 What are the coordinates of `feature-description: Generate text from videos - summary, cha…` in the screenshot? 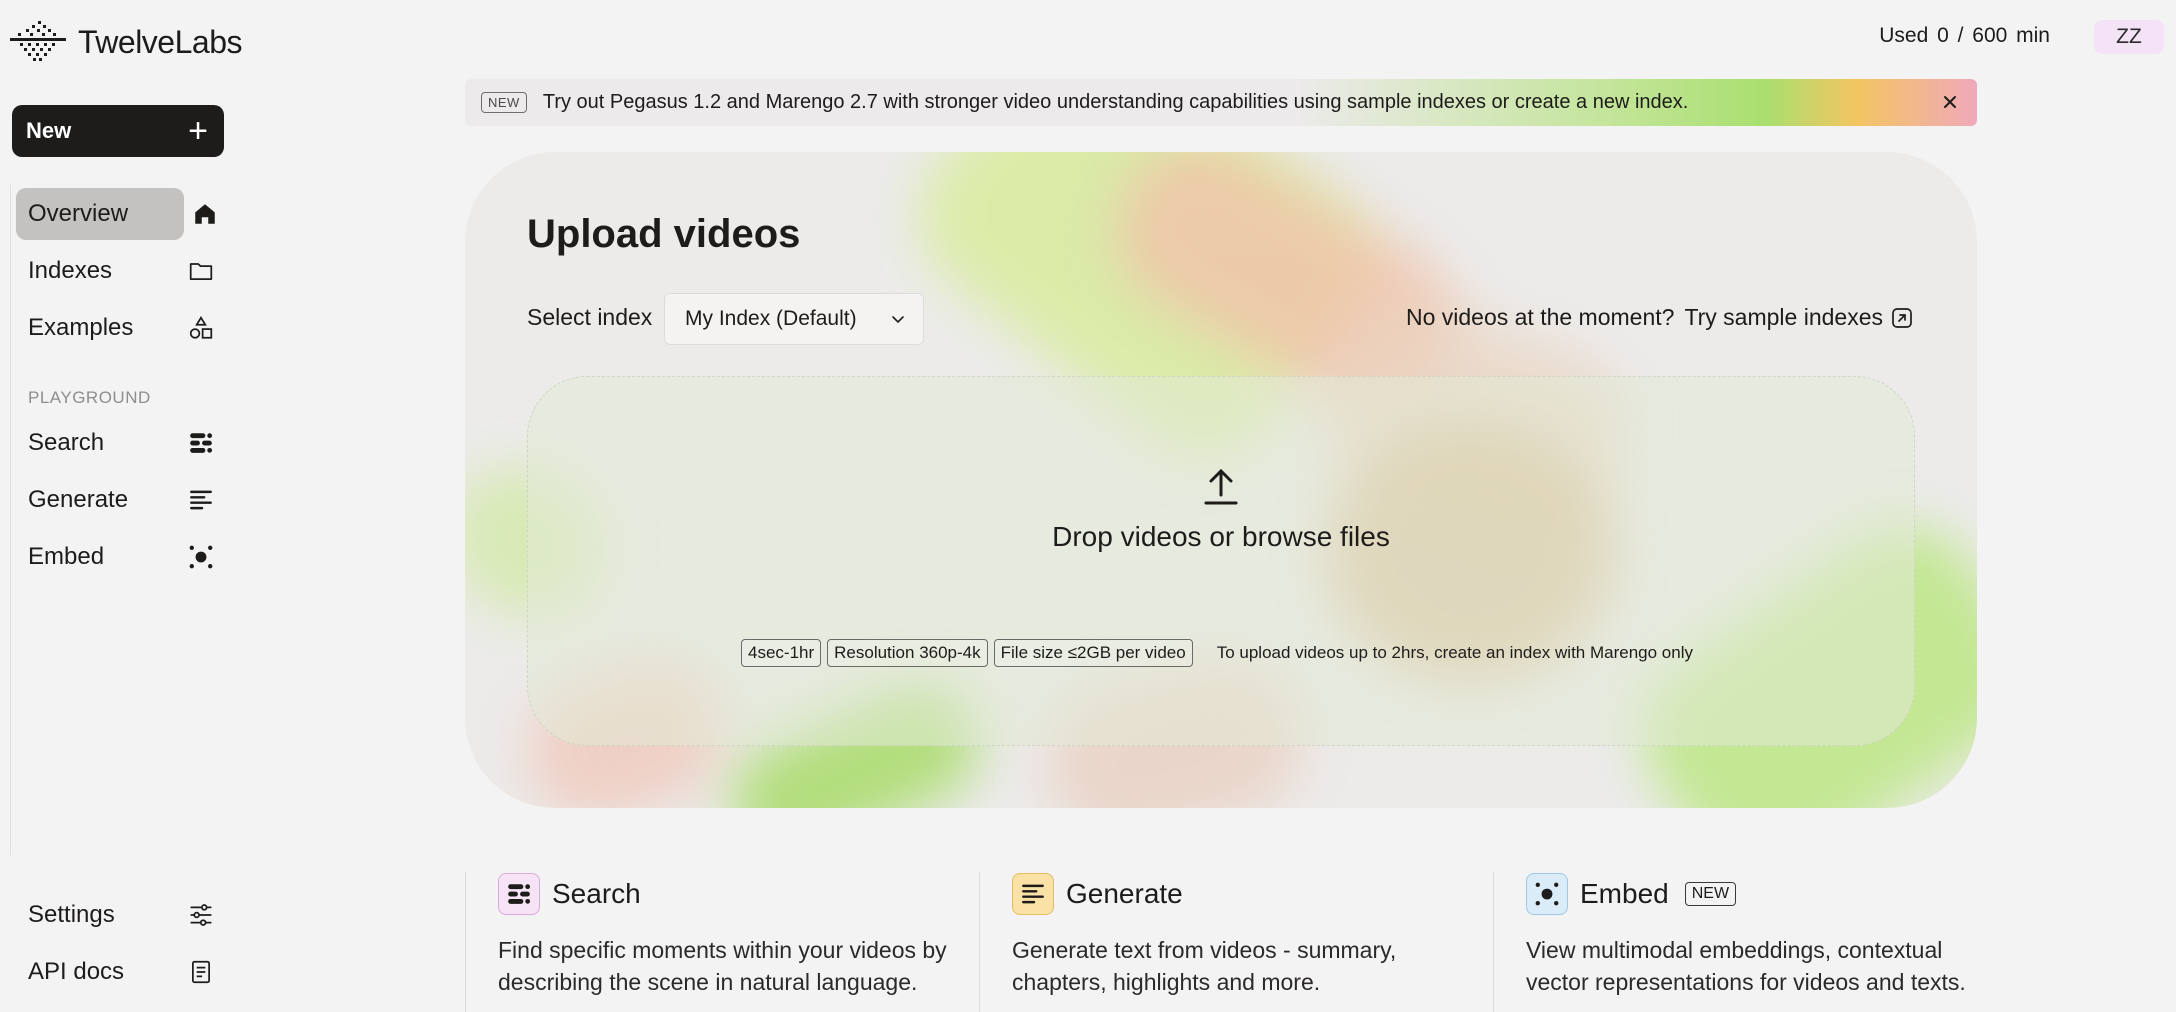 It's located at (1204, 966).